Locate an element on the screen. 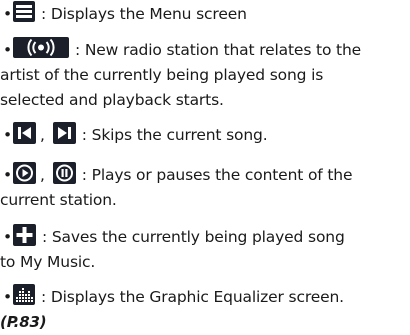 Image resolution: width=410 pixels, height=335 pixels. menu-description: : Displays the Menu screen is located at coordinates (144, 14).